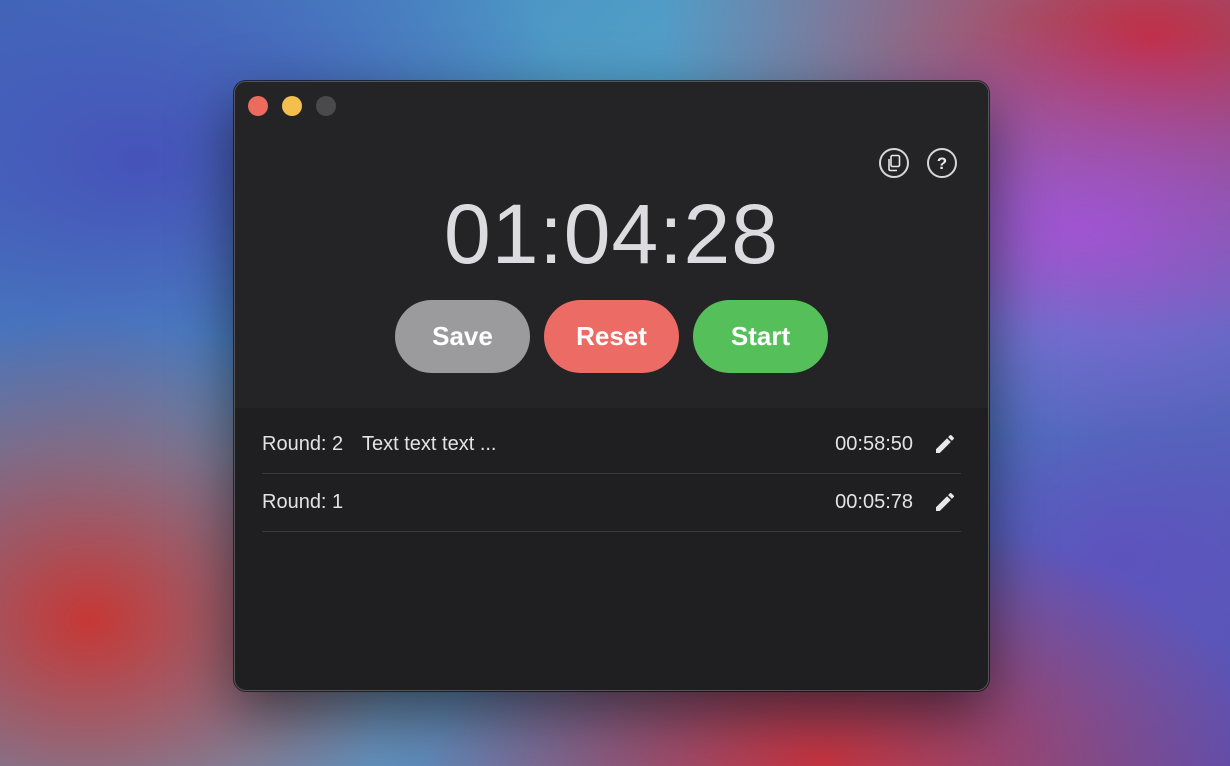 This screenshot has height=766, width=1230. What do you see at coordinates (326, 106) in the screenshot?
I see `zoom-window-button` at bounding box center [326, 106].